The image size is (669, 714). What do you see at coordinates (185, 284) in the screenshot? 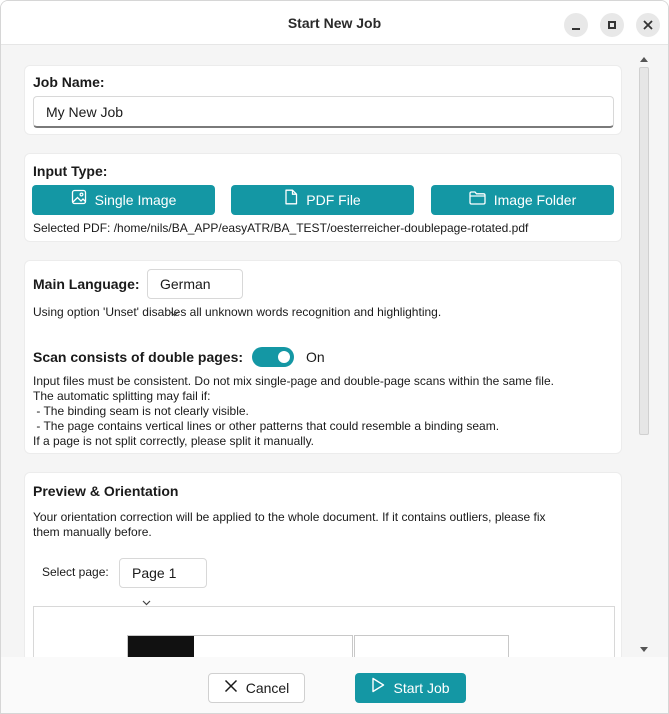
I see `language-selected-value: German` at bounding box center [185, 284].